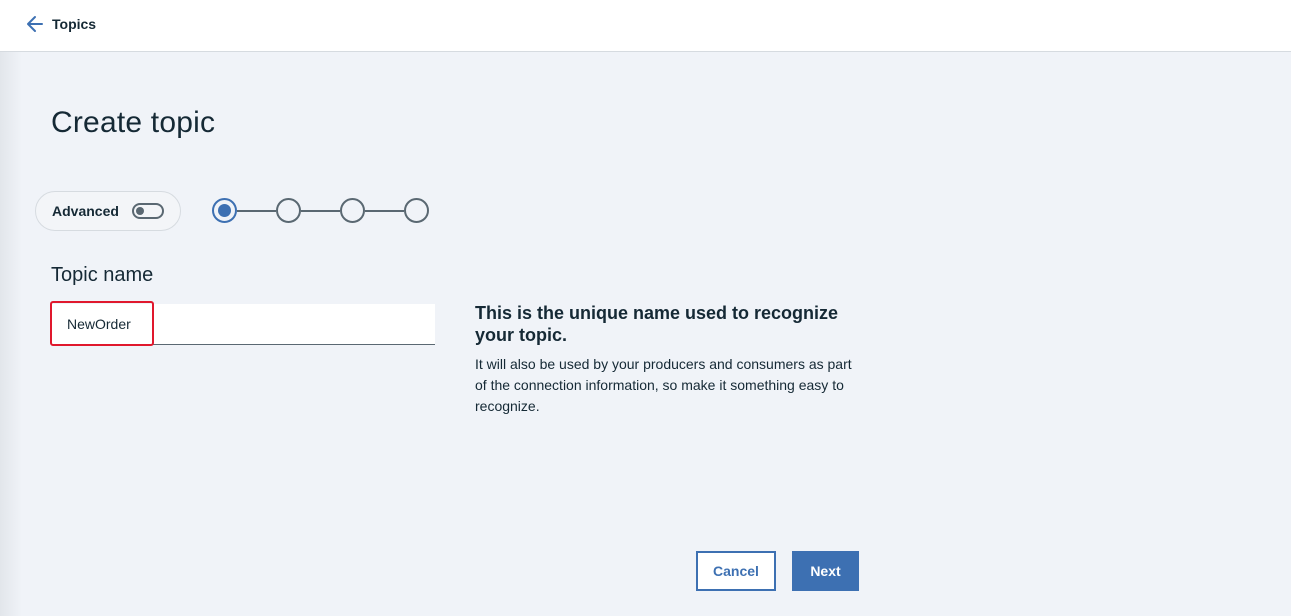 The width and height of the screenshot is (1291, 616). I want to click on topic-name-label: Topic name, so click(102, 275).